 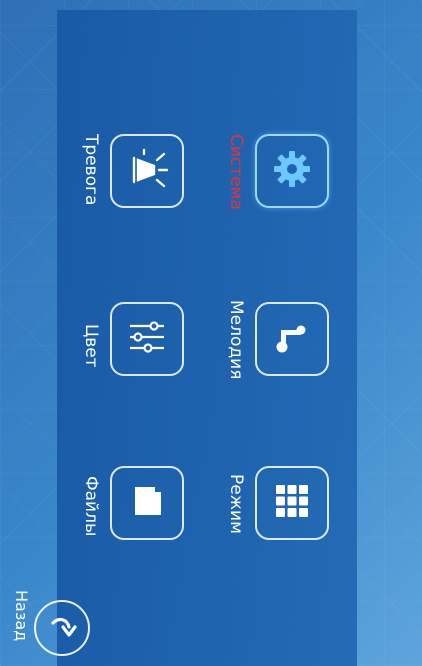 I want to click on files-tile, so click(x=147, y=503).